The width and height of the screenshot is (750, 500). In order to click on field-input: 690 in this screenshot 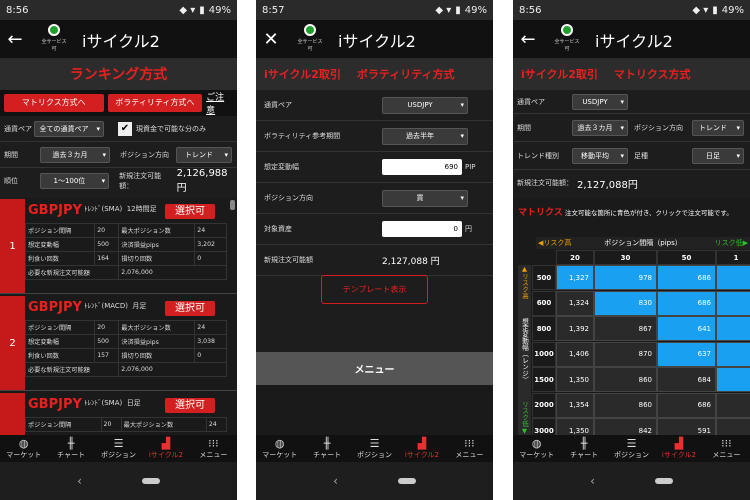, I will do `click(422, 167)`.